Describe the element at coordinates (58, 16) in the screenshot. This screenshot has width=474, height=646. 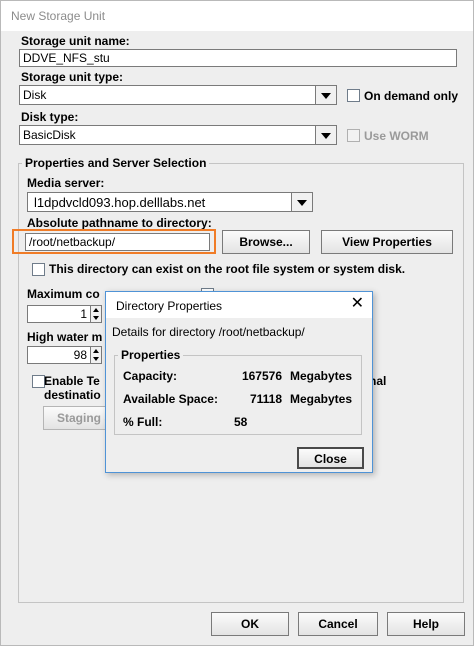
I see `window-title: New Storage Unit` at that location.